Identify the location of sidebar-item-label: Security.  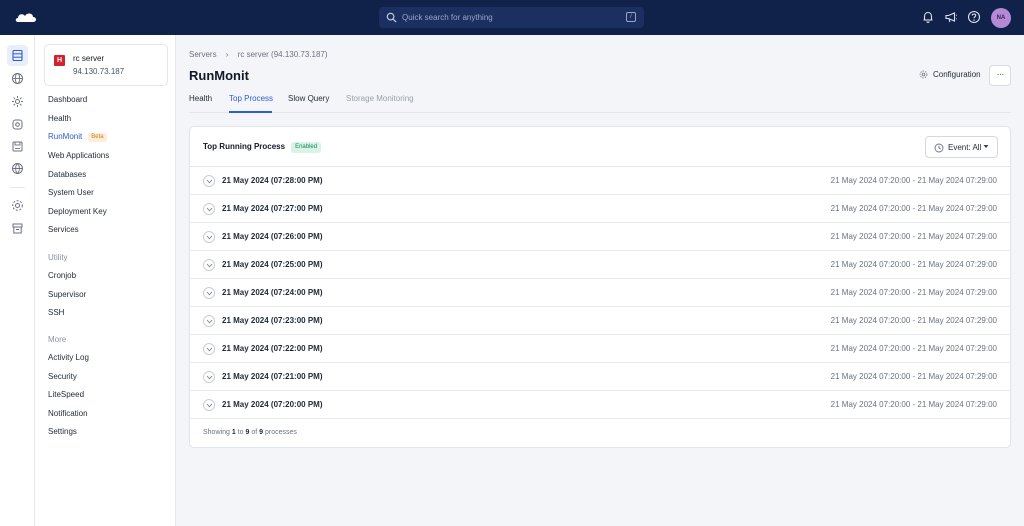
(62, 376).